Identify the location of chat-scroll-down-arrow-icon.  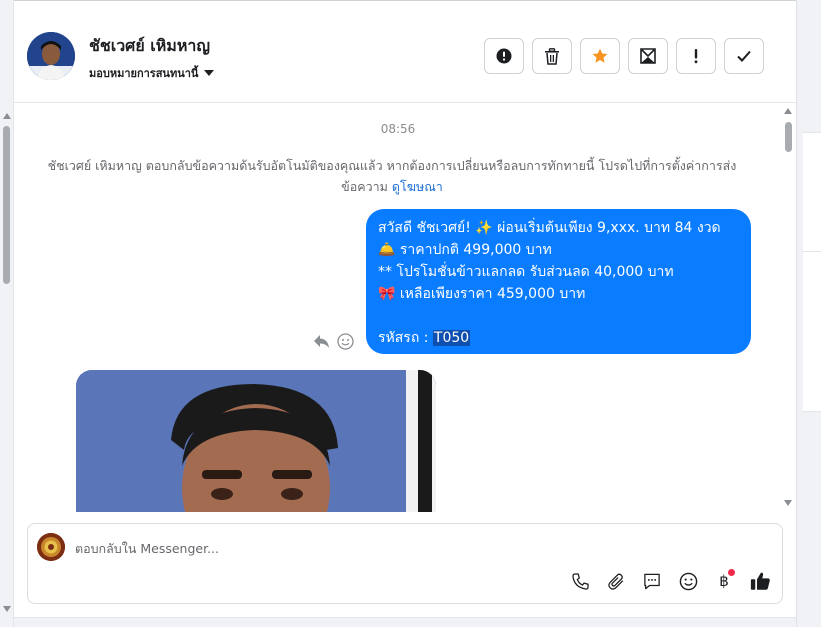
(788, 503).